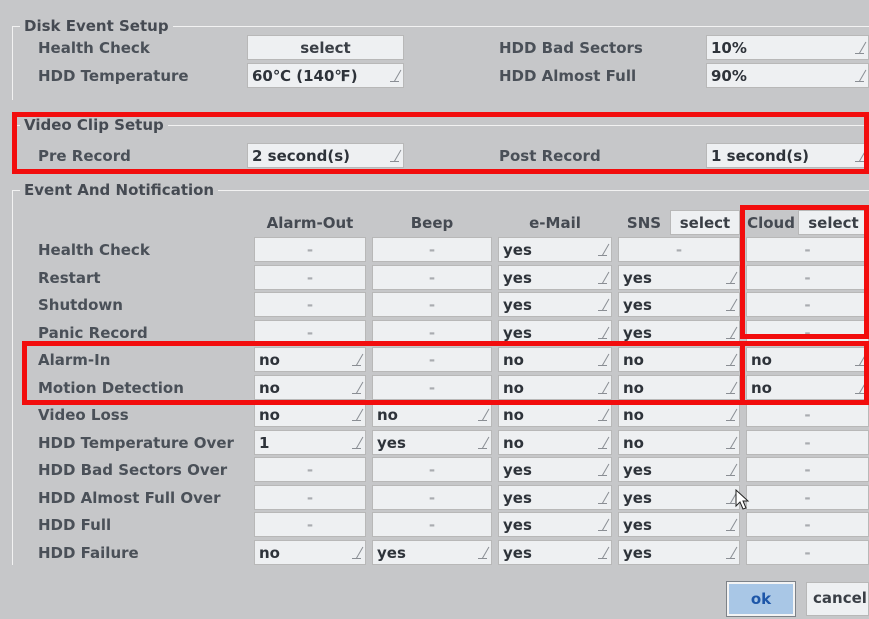  I want to click on mouse-cursor-icon, so click(742, 499).